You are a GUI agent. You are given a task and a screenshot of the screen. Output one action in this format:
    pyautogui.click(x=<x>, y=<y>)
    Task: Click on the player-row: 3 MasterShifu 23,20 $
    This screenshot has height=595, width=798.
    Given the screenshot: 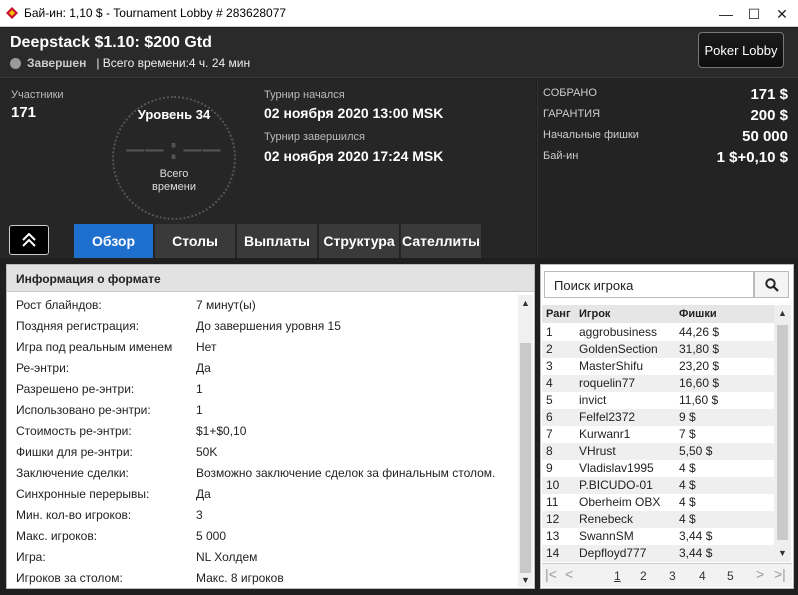 What is the action you would take?
    pyautogui.click(x=658, y=366)
    